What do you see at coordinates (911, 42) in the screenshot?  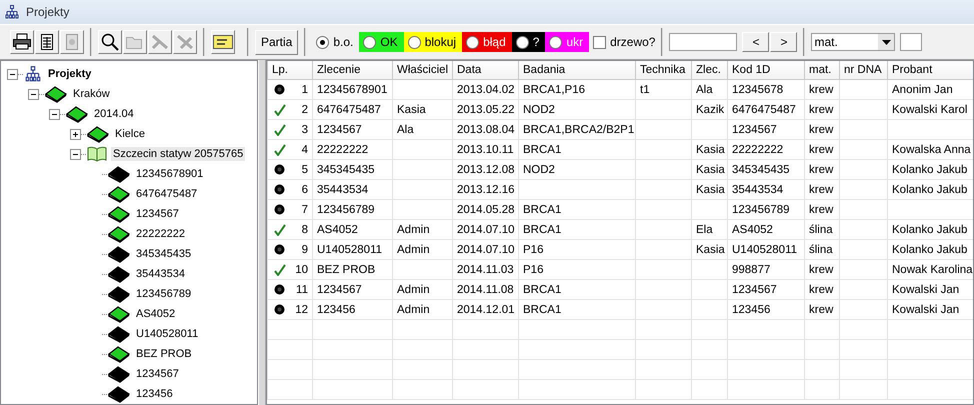 I see `input-field` at bounding box center [911, 42].